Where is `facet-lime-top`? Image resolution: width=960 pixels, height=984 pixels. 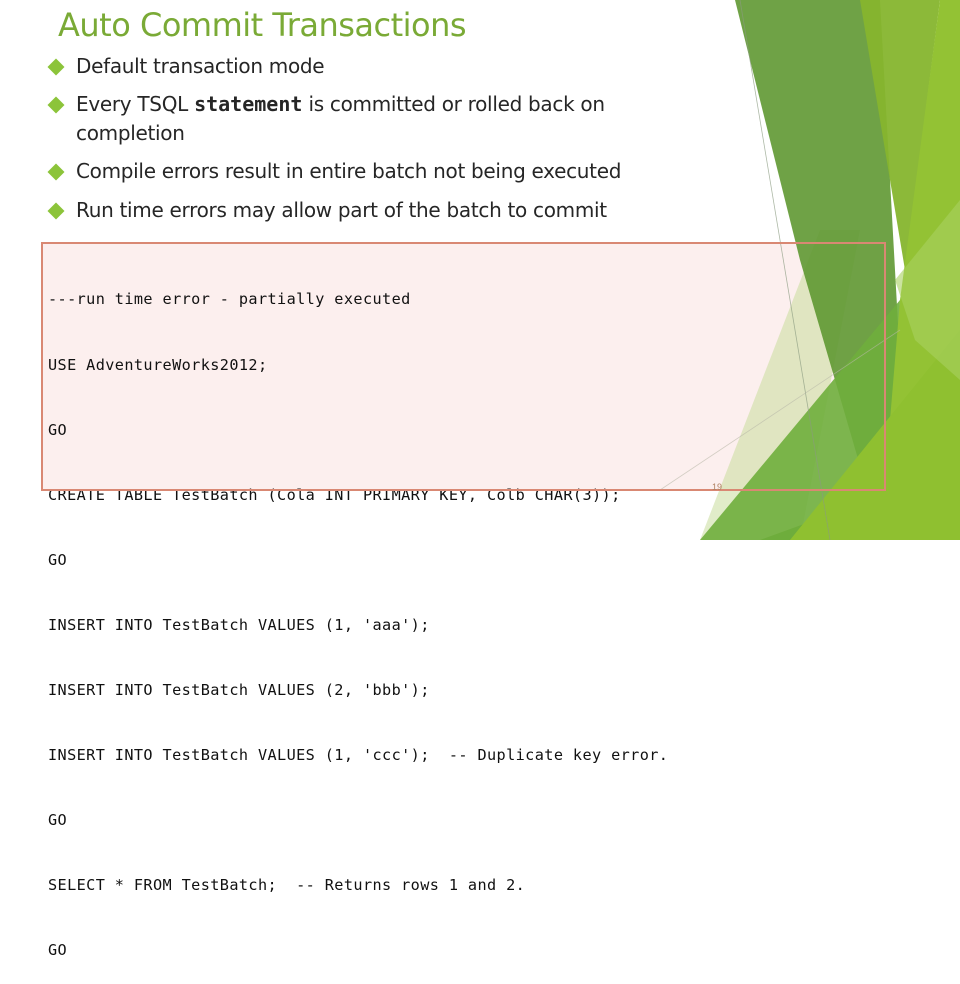 facet-lime-top is located at coordinates (900, 135).